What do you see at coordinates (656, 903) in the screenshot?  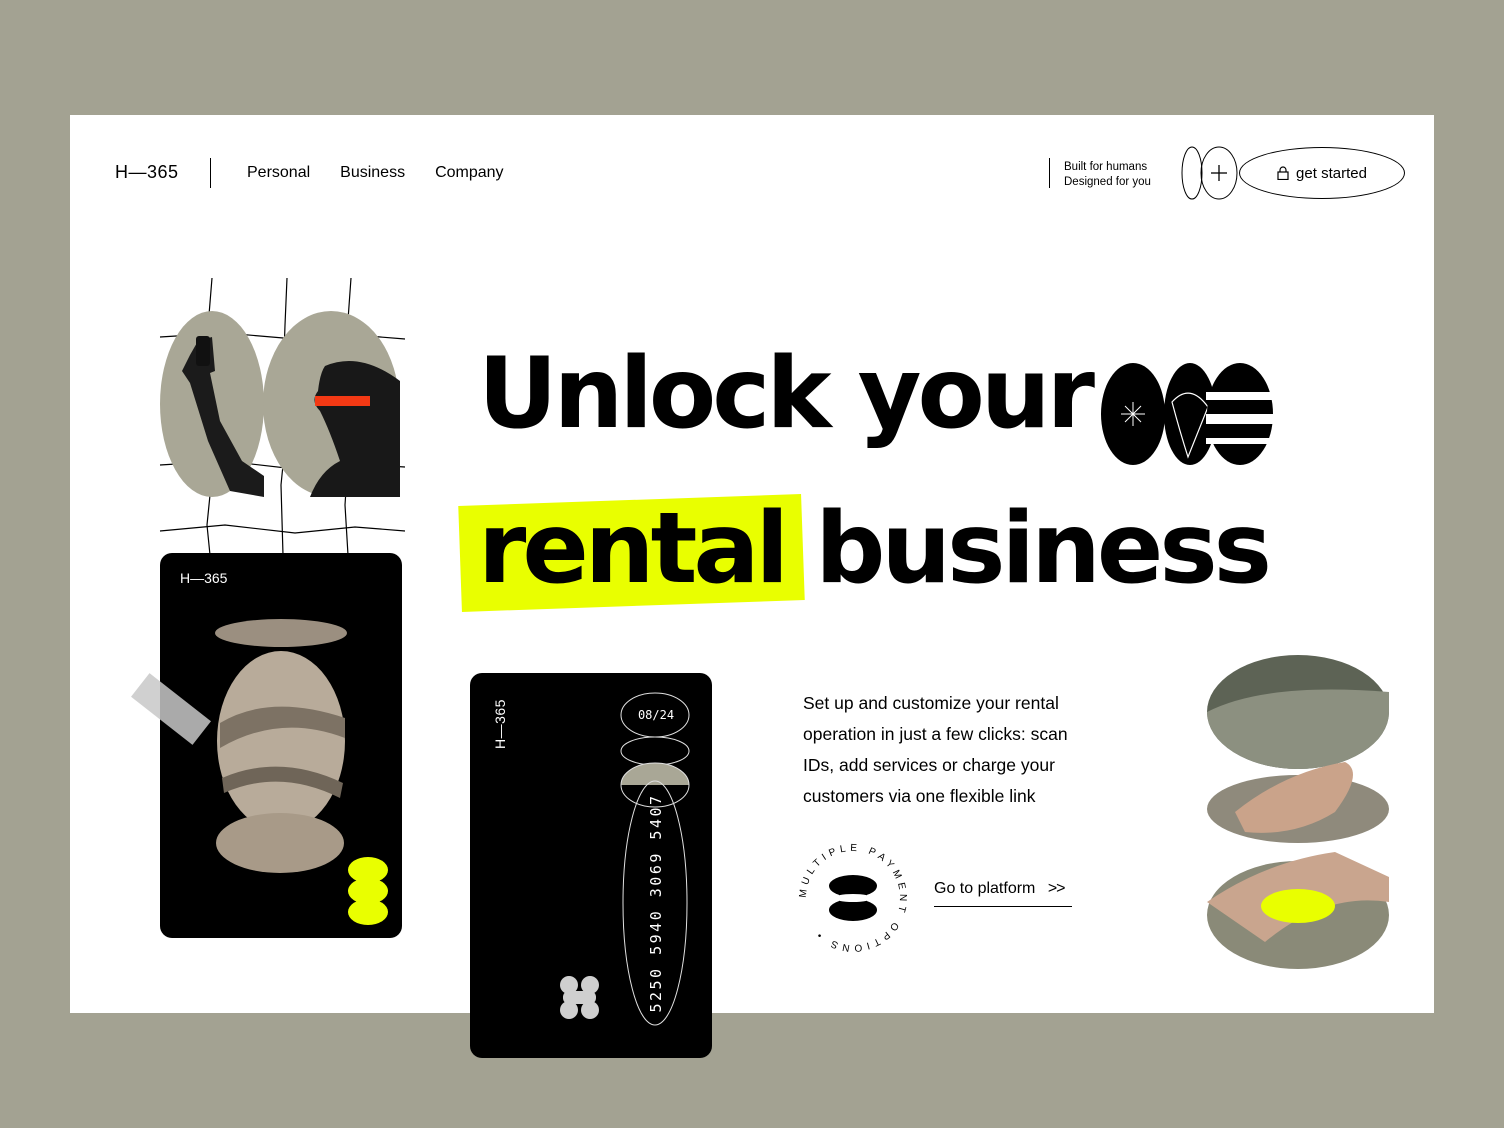 I see `card-number: 5250 5940 3069 5407` at bounding box center [656, 903].